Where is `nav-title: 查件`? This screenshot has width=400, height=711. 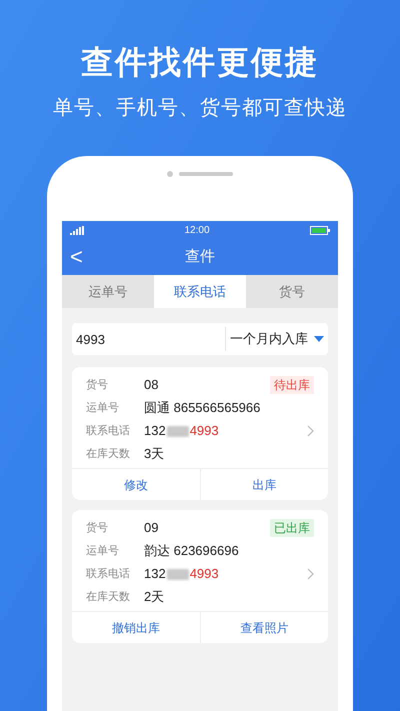
nav-title: 查件 is located at coordinates (200, 256).